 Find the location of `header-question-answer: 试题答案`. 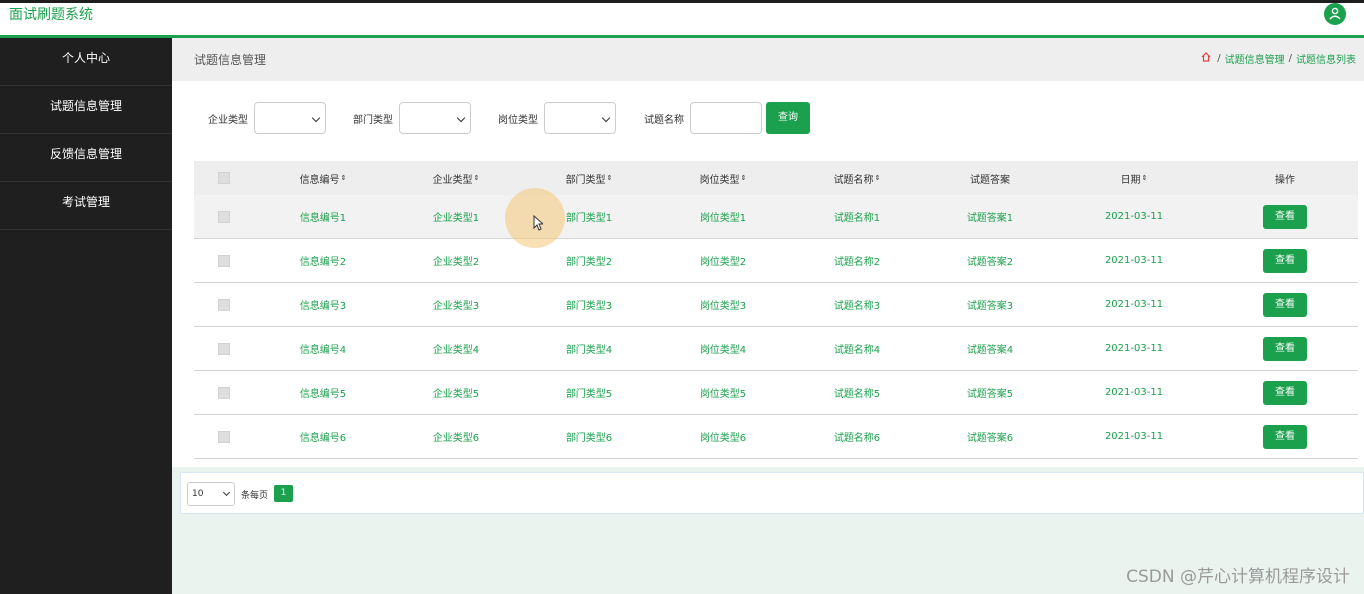

header-question-answer: 试题答案 is located at coordinates (990, 180).